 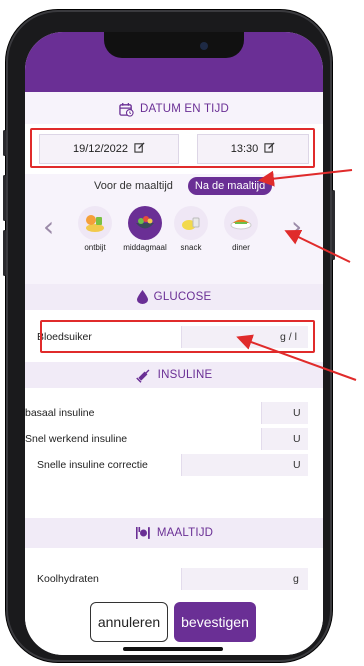 What do you see at coordinates (296, 275) in the screenshot?
I see `annotation-arrows` at bounding box center [296, 275].